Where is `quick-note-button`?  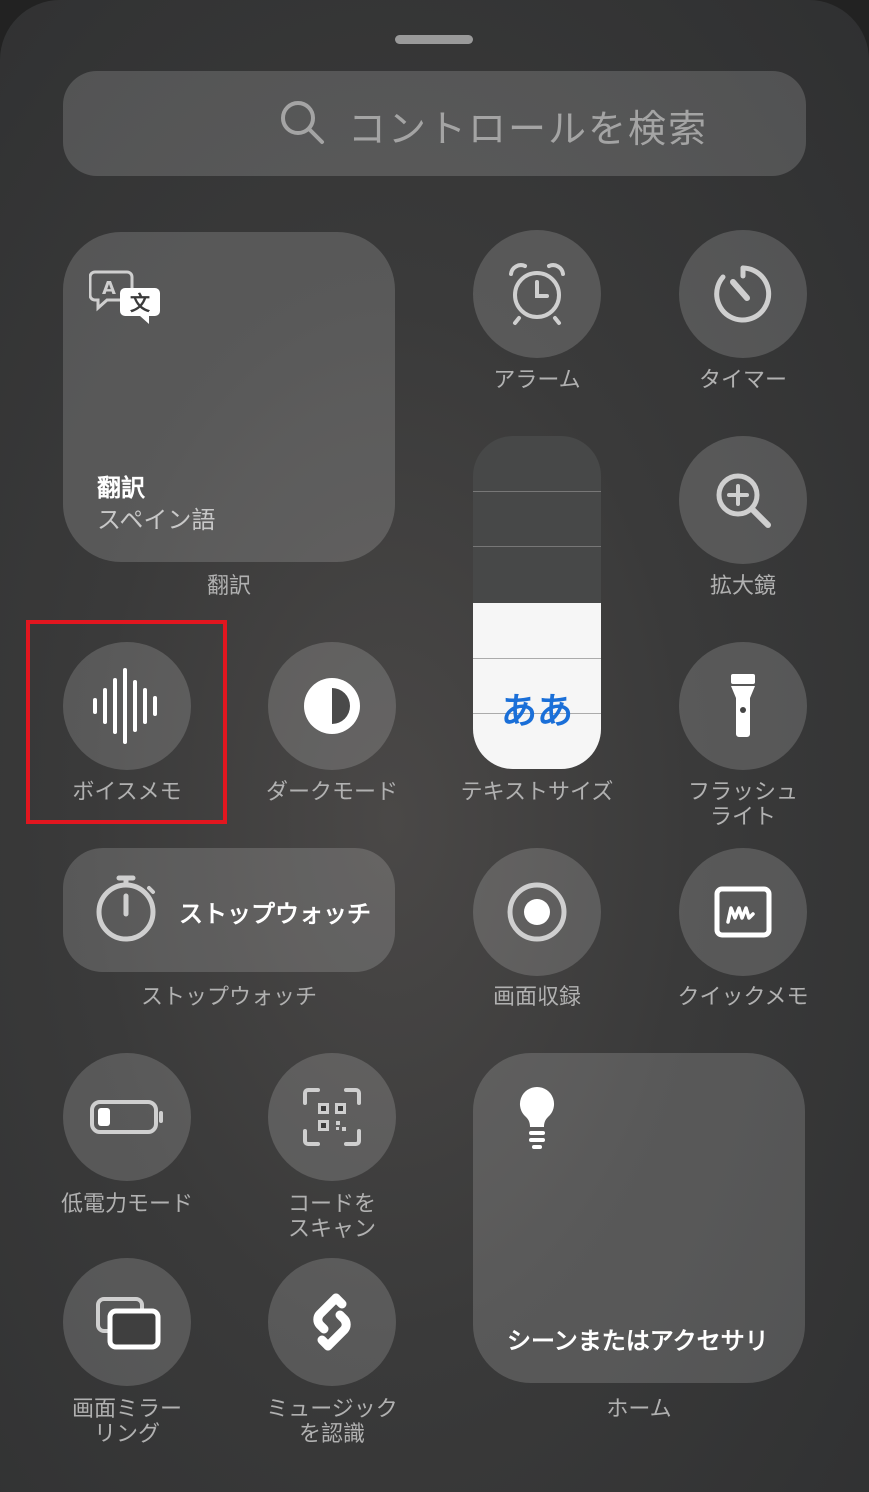
quick-note-button is located at coordinates (743, 912).